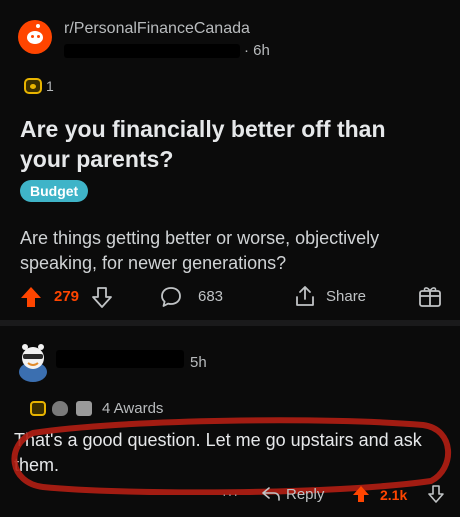  What do you see at coordinates (430, 296) in the screenshot?
I see `gift-icon` at bounding box center [430, 296].